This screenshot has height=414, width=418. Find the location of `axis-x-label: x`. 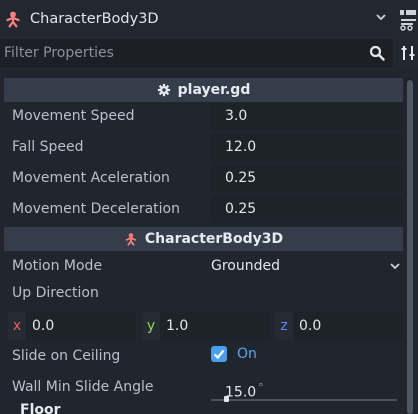

axis-x-label: x is located at coordinates (17, 326).